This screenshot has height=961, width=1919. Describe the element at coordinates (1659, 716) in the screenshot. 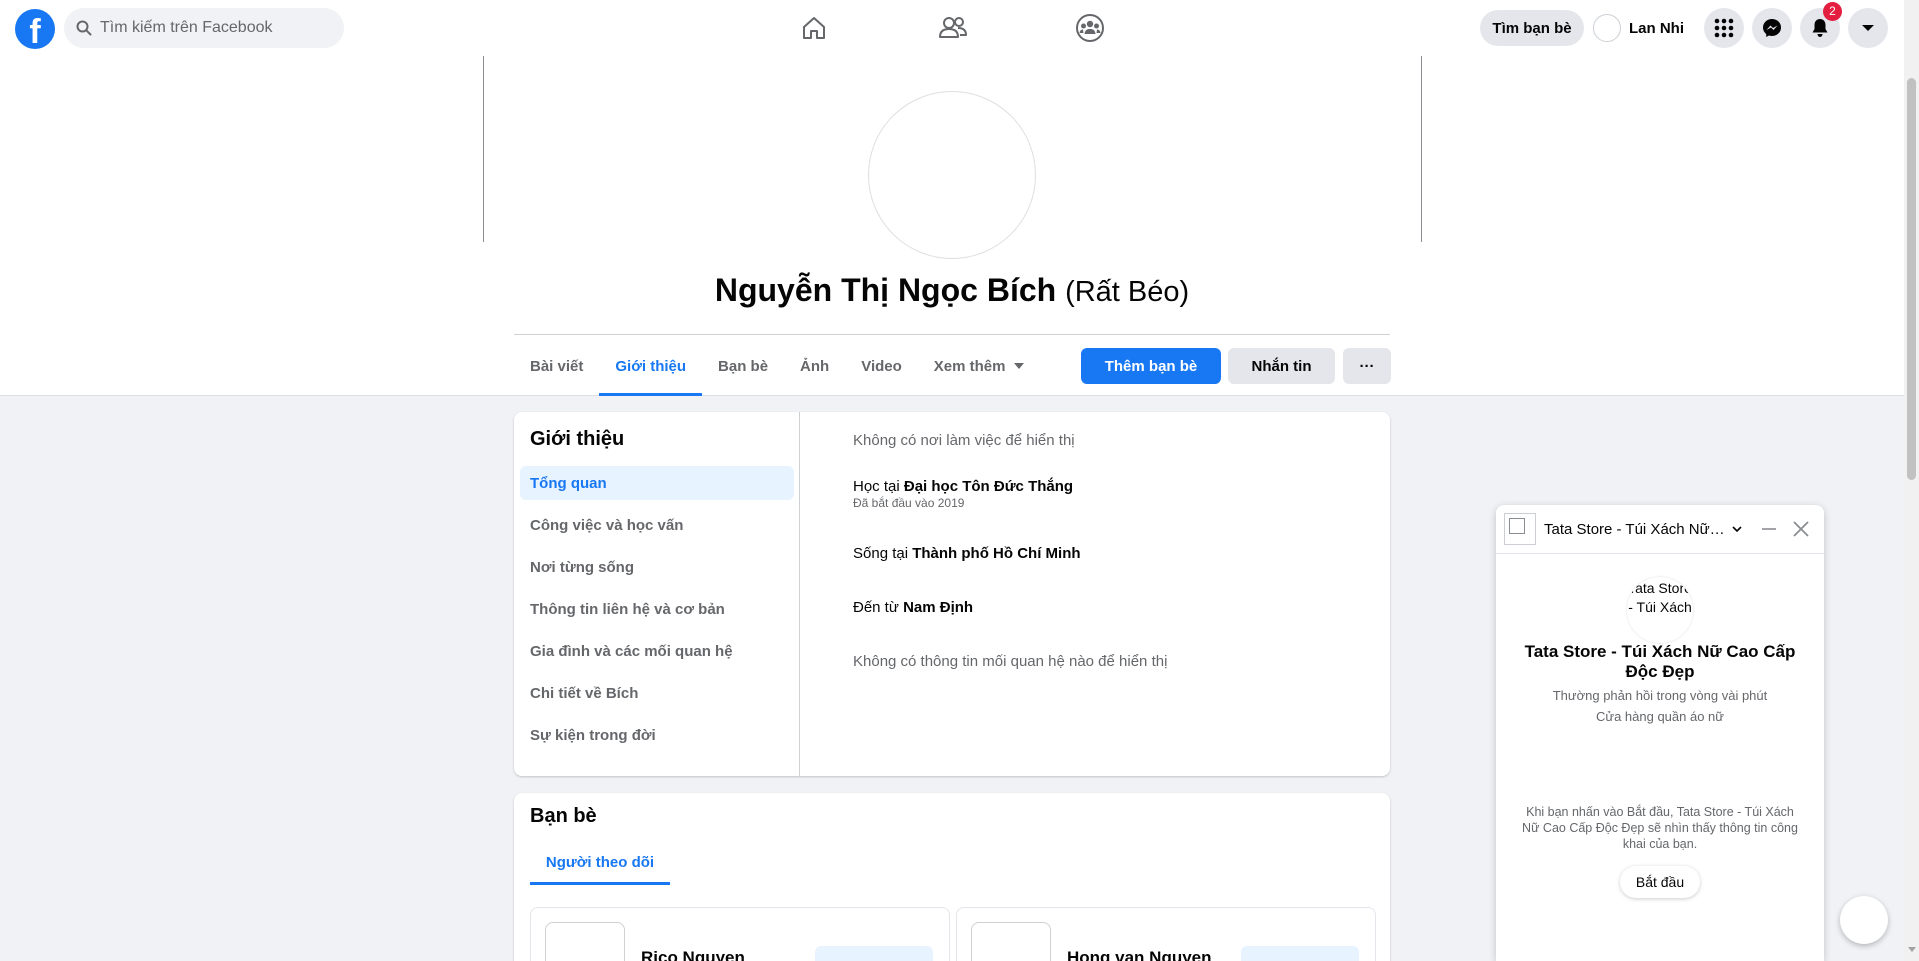

I see `chat-page-category: Cửa hàng quần áo nữ` at that location.